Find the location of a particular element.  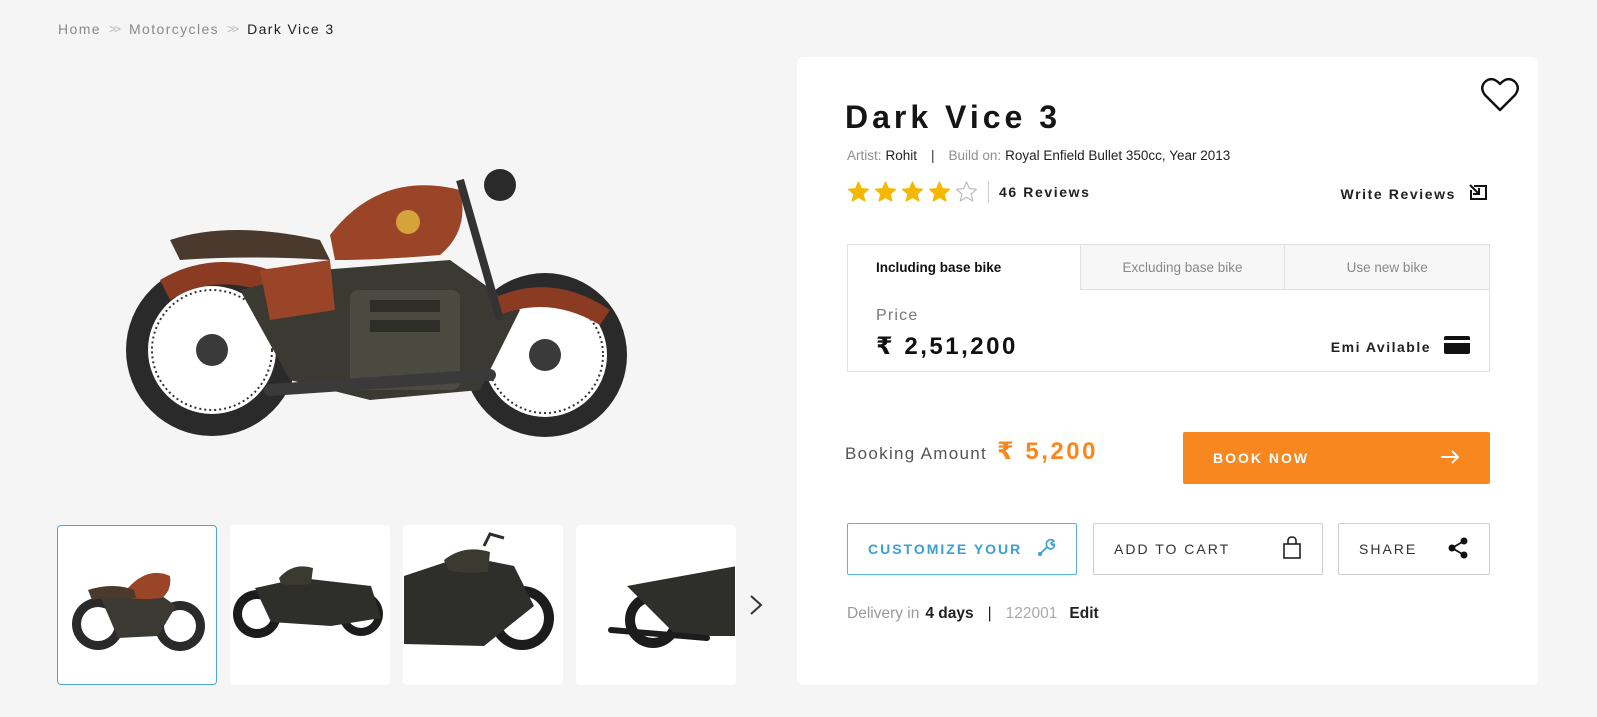

booking-amount: Booking Amount ₹ 5,200 is located at coordinates (971, 451).